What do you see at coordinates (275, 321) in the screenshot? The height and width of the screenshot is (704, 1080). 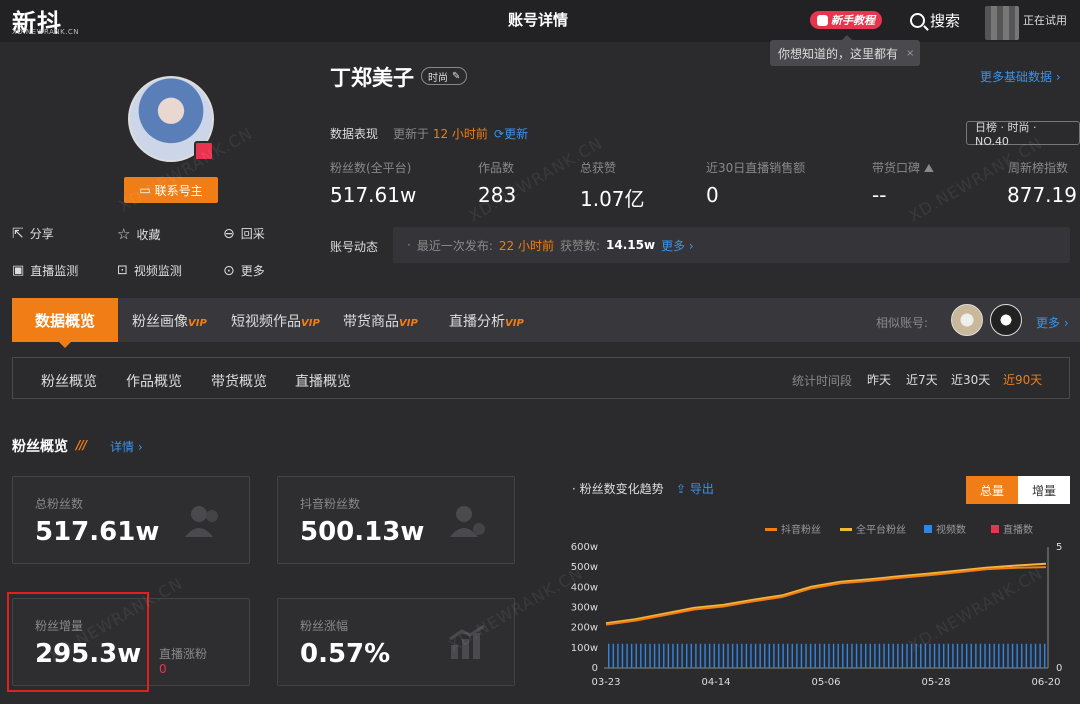 I see `tab-short-videos: 短视频作品VIP` at bounding box center [275, 321].